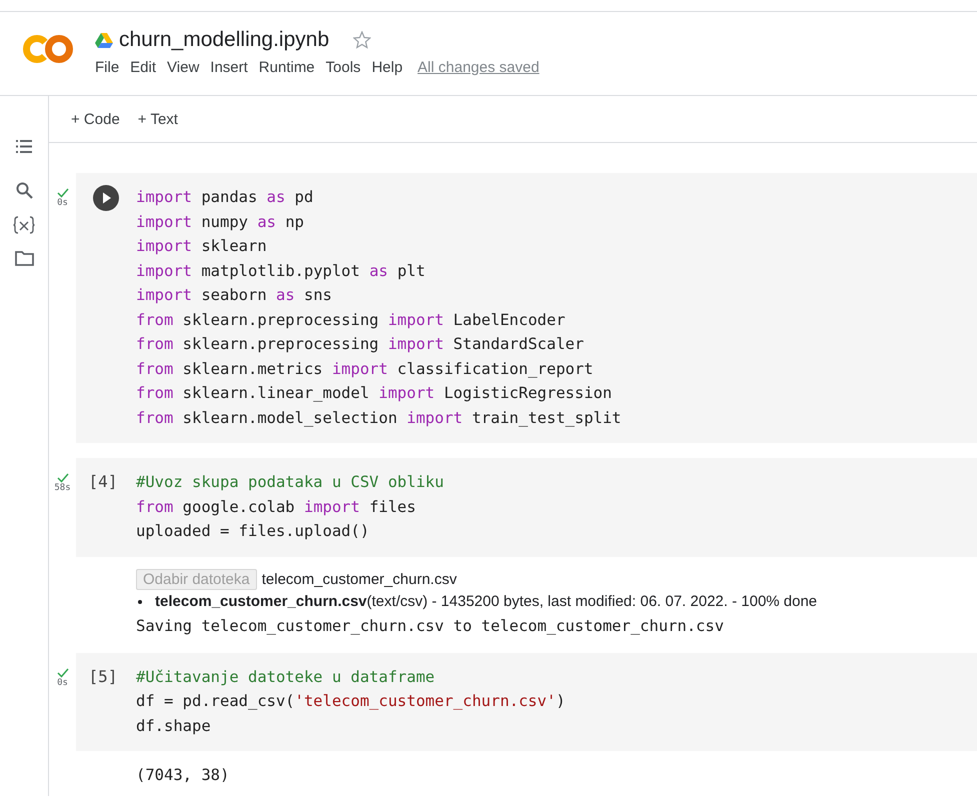 Image resolution: width=977 pixels, height=803 pixels. What do you see at coordinates (286, 67) in the screenshot?
I see `menu-item: Runtime` at bounding box center [286, 67].